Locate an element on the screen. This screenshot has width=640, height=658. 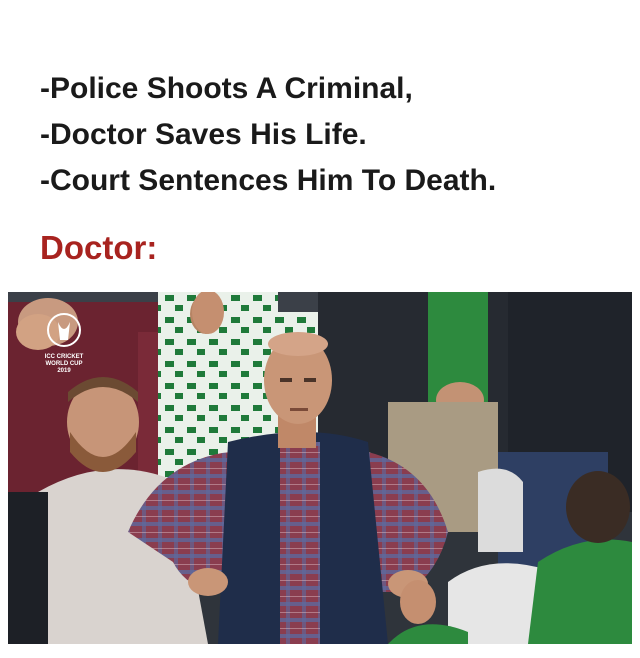
punchline-label: Doctor: is located at coordinates (99, 247).